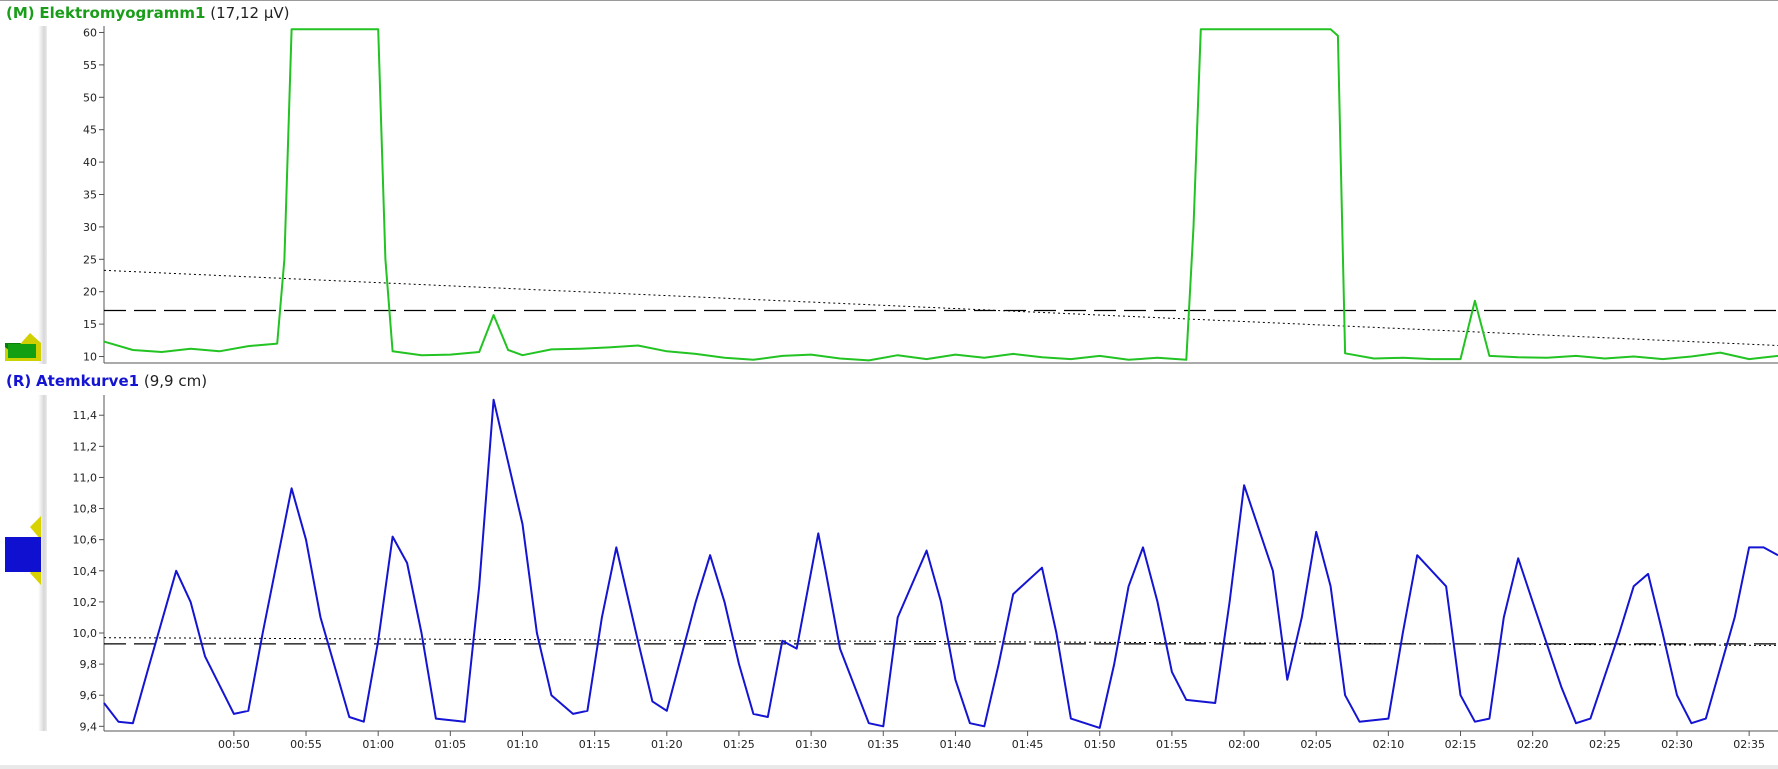  What do you see at coordinates (90, 65) in the screenshot?
I see `y-tick-label: 55` at bounding box center [90, 65].